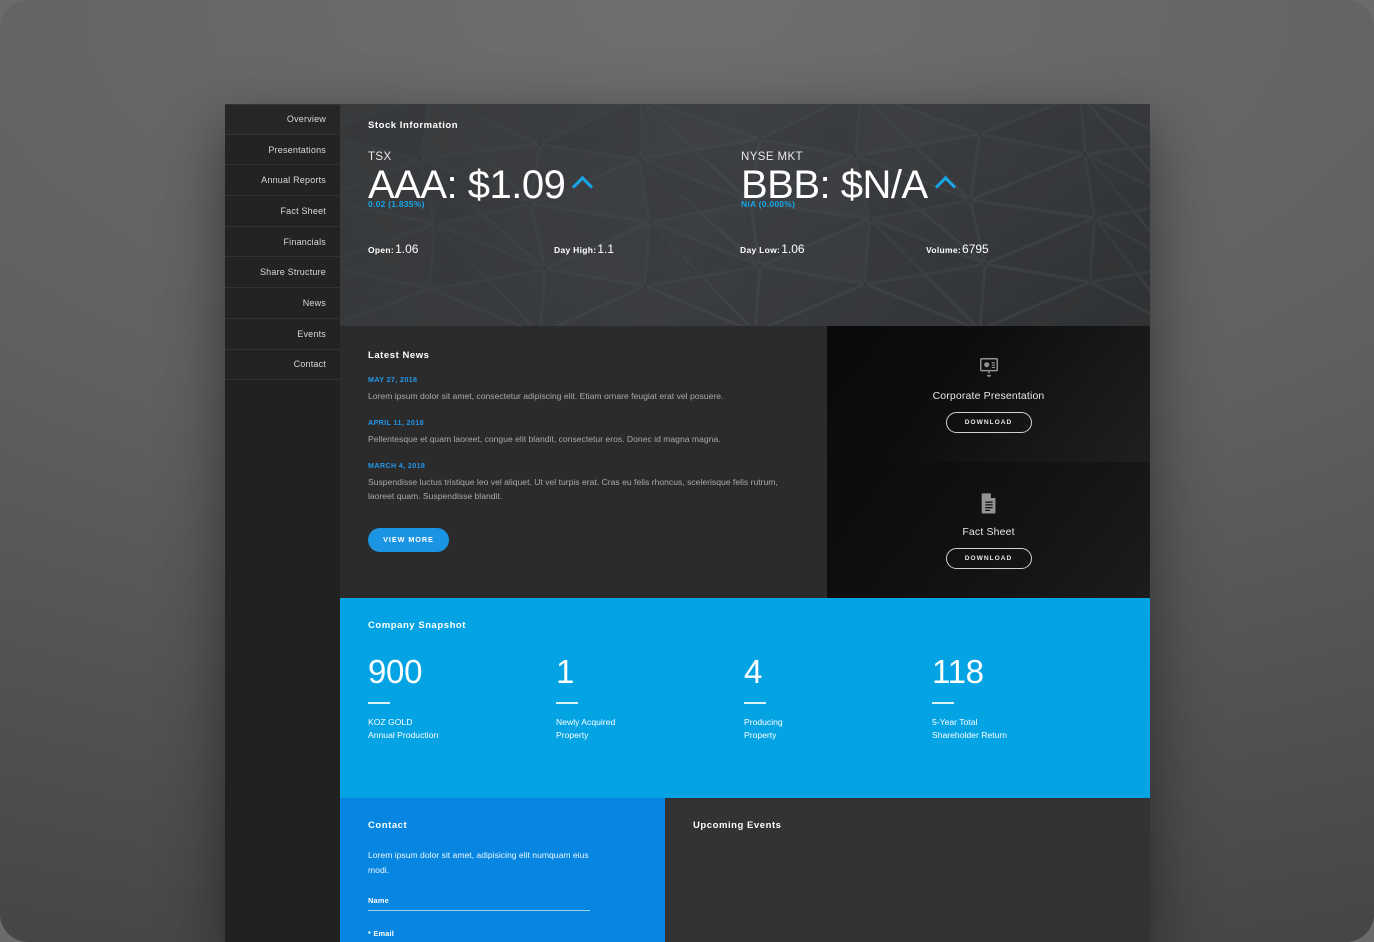  Describe the element at coordinates (650, 698) in the screenshot. I see `stat-newly-acquired-property: 1 Newly Acquired Property` at that location.